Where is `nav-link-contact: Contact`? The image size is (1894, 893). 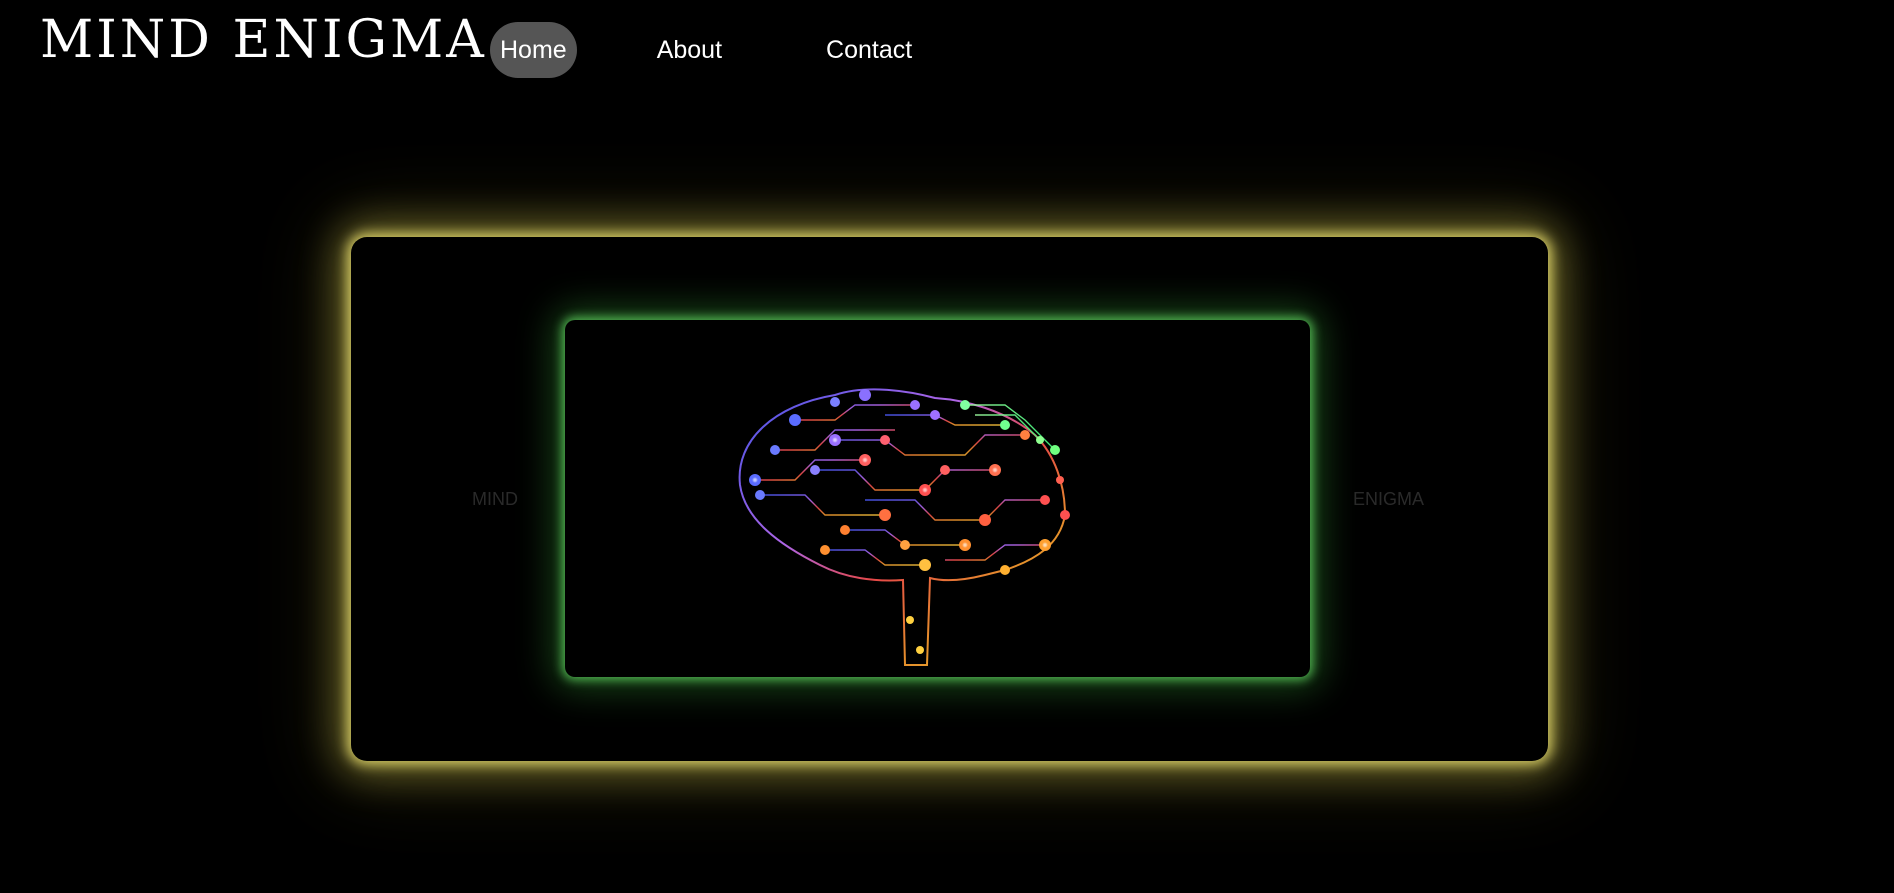 nav-link-contact: Contact is located at coordinates (869, 50).